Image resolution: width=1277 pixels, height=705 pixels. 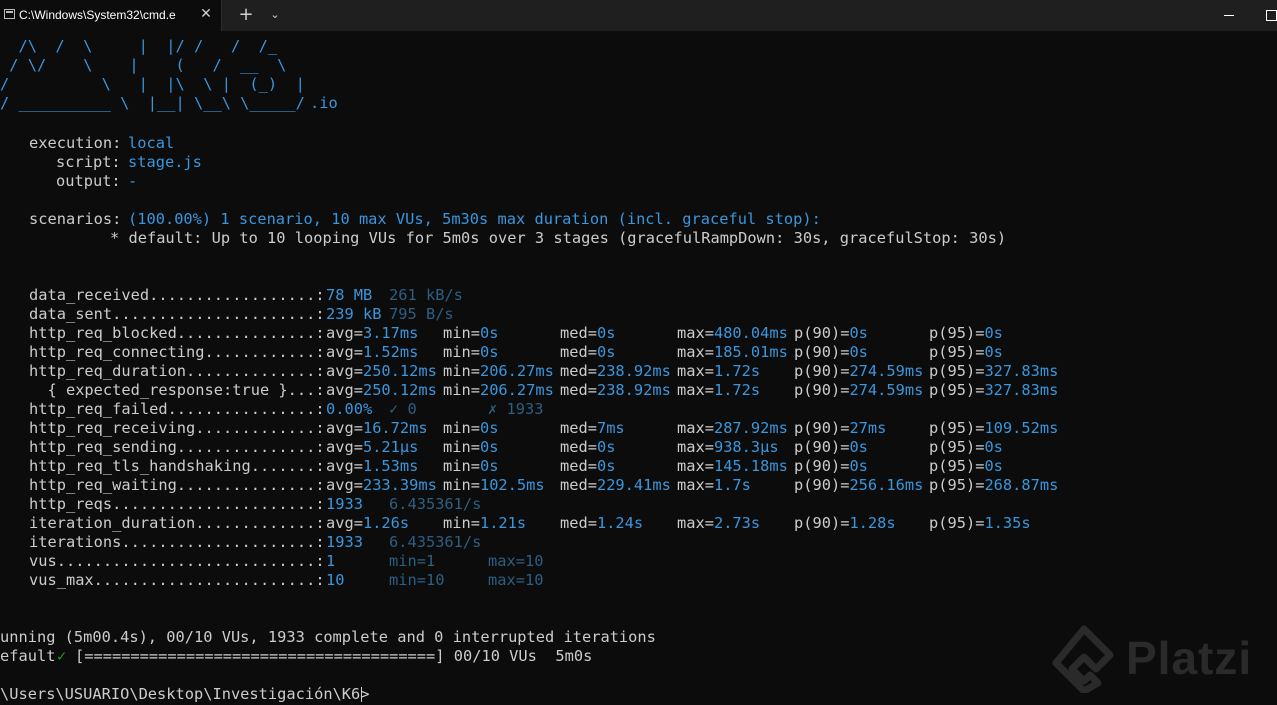 What do you see at coordinates (101, 162) in the screenshot?
I see `script-line: script: stage.js` at bounding box center [101, 162].